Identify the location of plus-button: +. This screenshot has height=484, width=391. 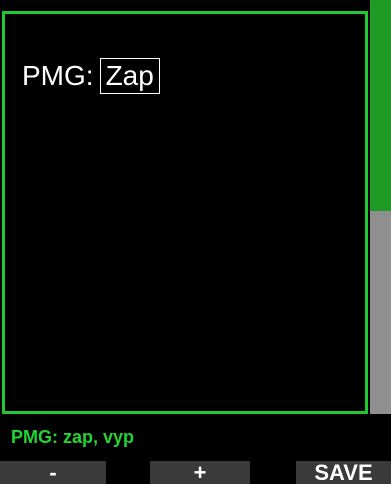
(200, 472).